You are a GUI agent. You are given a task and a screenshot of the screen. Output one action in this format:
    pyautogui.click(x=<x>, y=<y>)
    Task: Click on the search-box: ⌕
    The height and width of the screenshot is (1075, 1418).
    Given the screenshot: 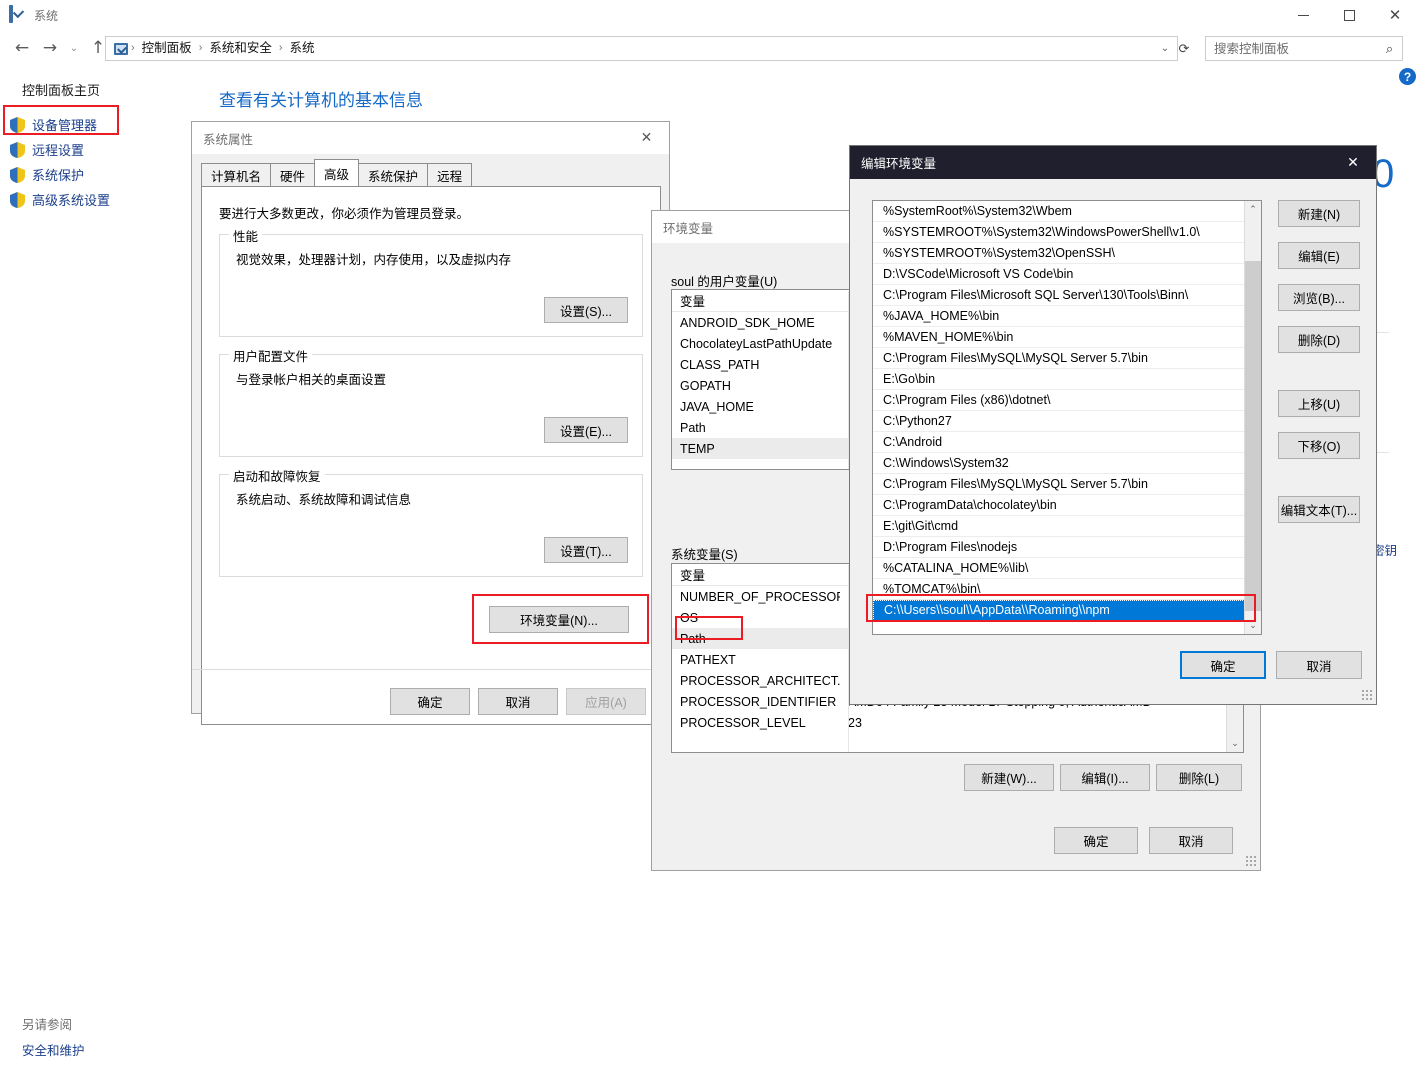 What is the action you would take?
    pyautogui.click(x=1304, y=48)
    